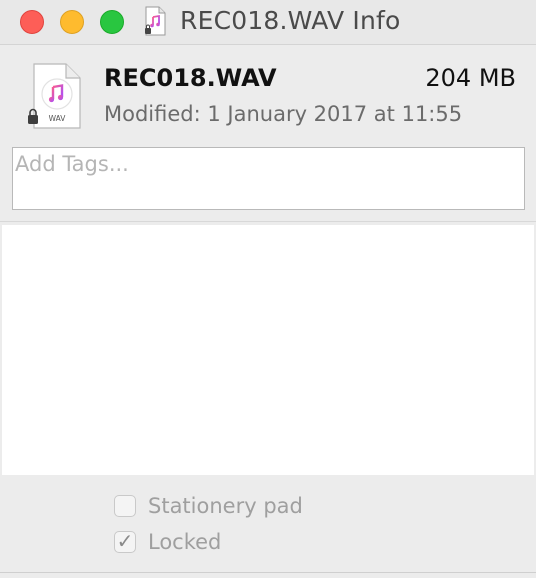  I want to click on file-type-label: WAV, so click(58, 118).